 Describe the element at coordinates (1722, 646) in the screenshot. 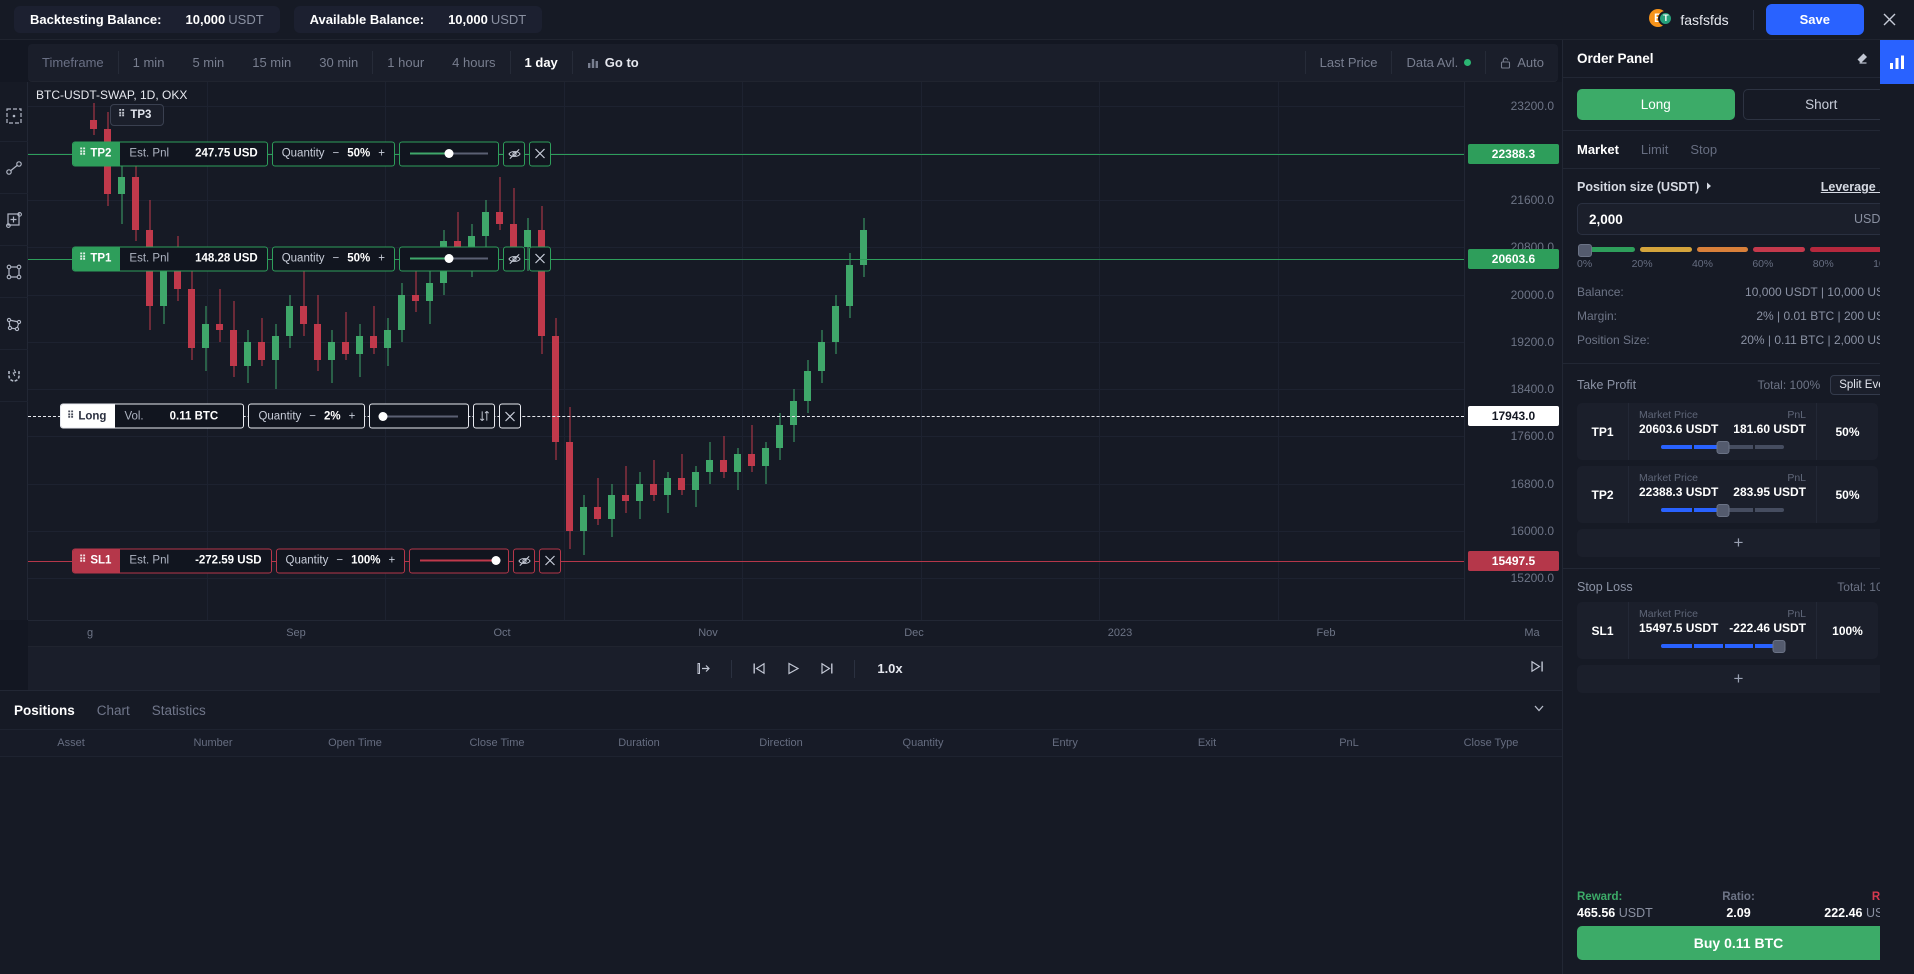

I see `stop-loss-slider` at that location.